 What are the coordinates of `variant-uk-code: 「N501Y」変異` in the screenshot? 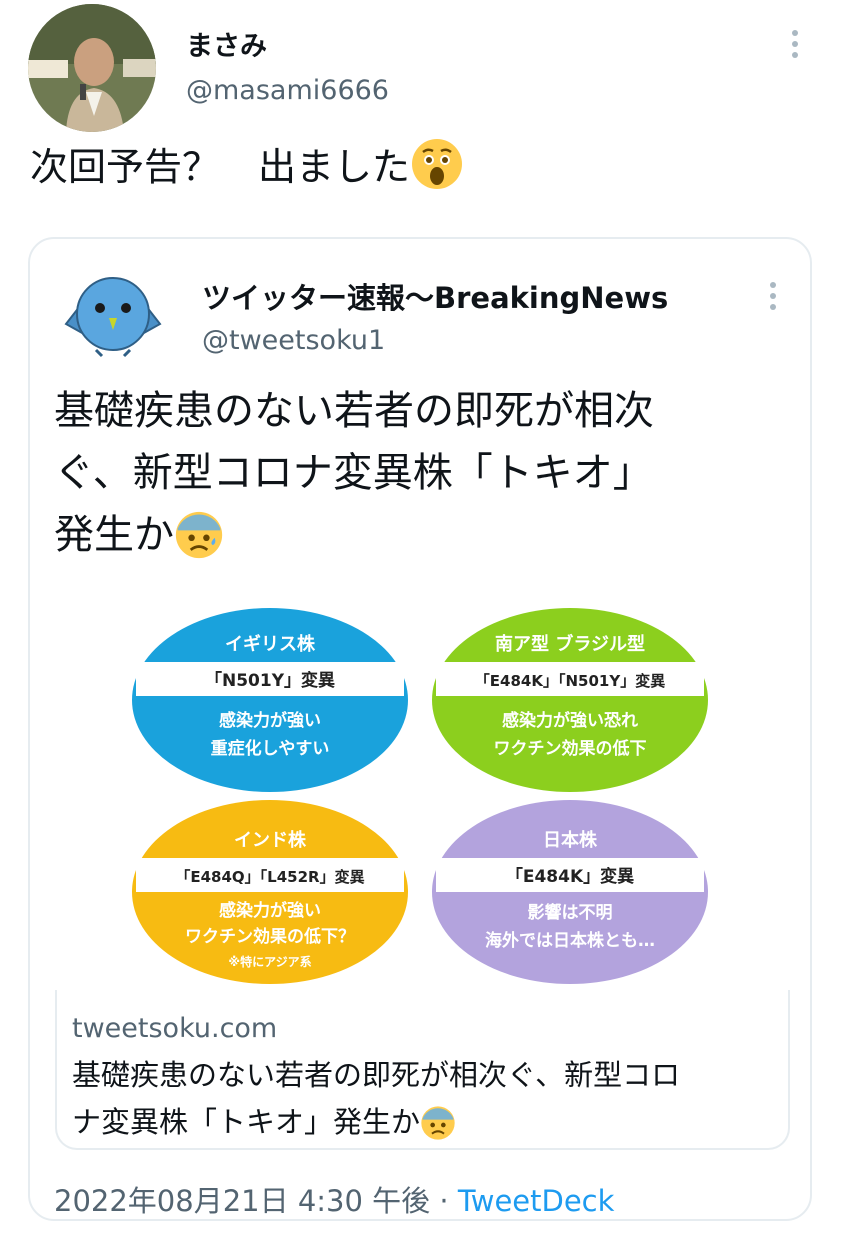 It's located at (270, 680).